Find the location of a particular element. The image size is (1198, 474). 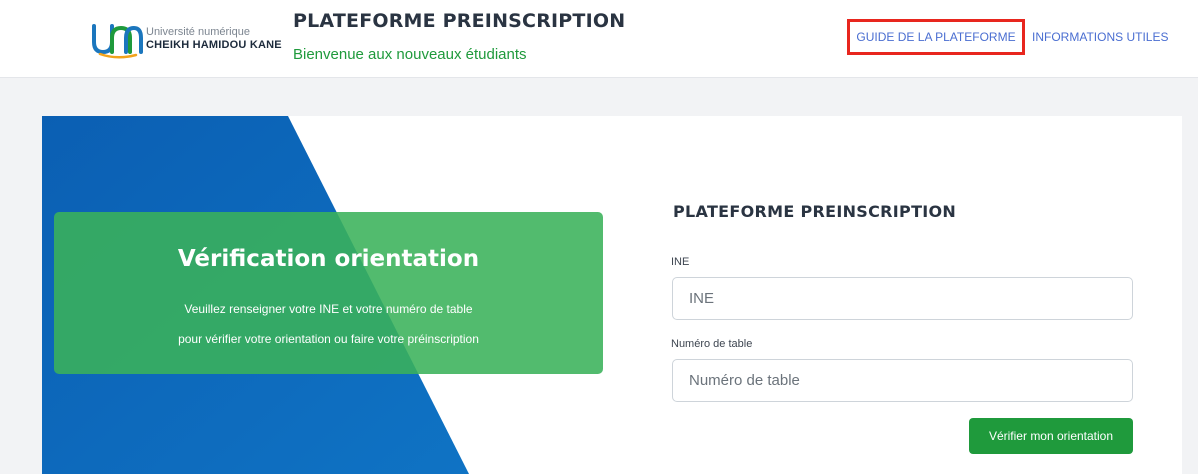

ine-input is located at coordinates (902, 298).